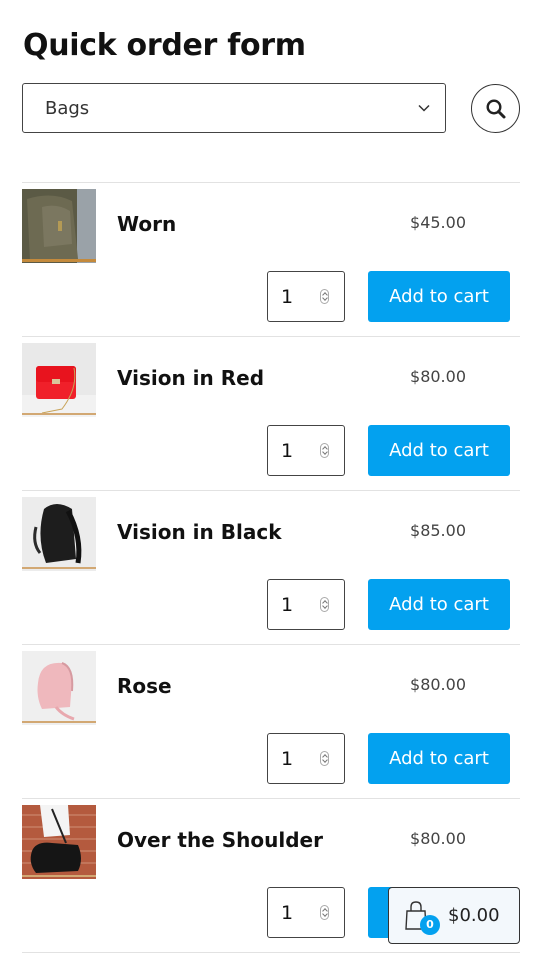 The image size is (542, 964). What do you see at coordinates (271, 259) in the screenshot?
I see `product-row: Worn $45.00 1 Add to cart` at bounding box center [271, 259].